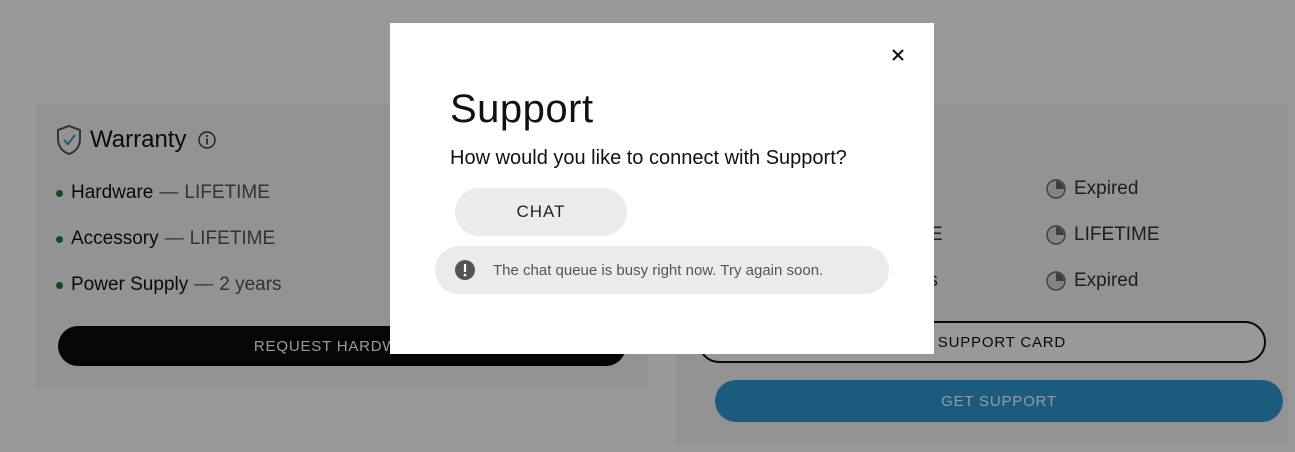 The image size is (1295, 452). What do you see at coordinates (541, 212) in the screenshot?
I see `chat-button: CHAT` at bounding box center [541, 212].